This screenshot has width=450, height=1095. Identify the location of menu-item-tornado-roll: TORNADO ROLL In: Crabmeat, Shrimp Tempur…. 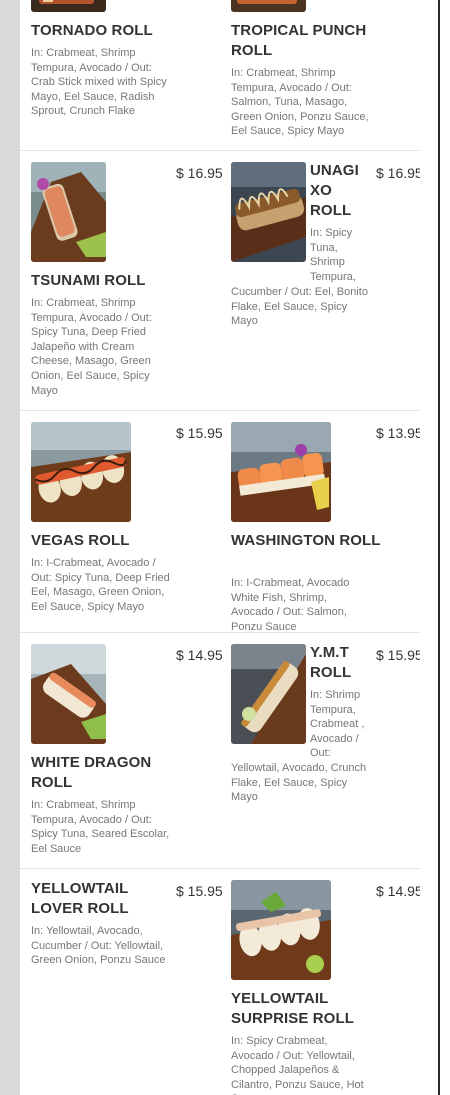
(120, 75).